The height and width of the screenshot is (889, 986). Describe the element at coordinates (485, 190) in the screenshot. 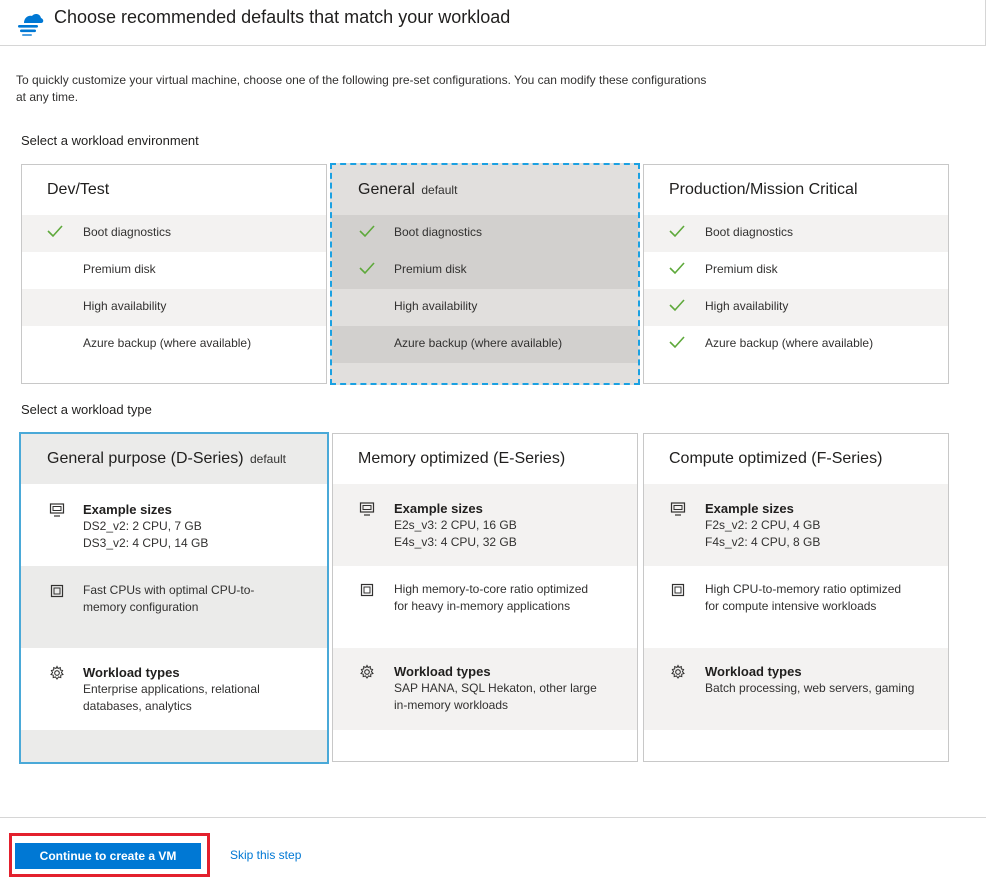

I see `env-card-title: General default` at that location.